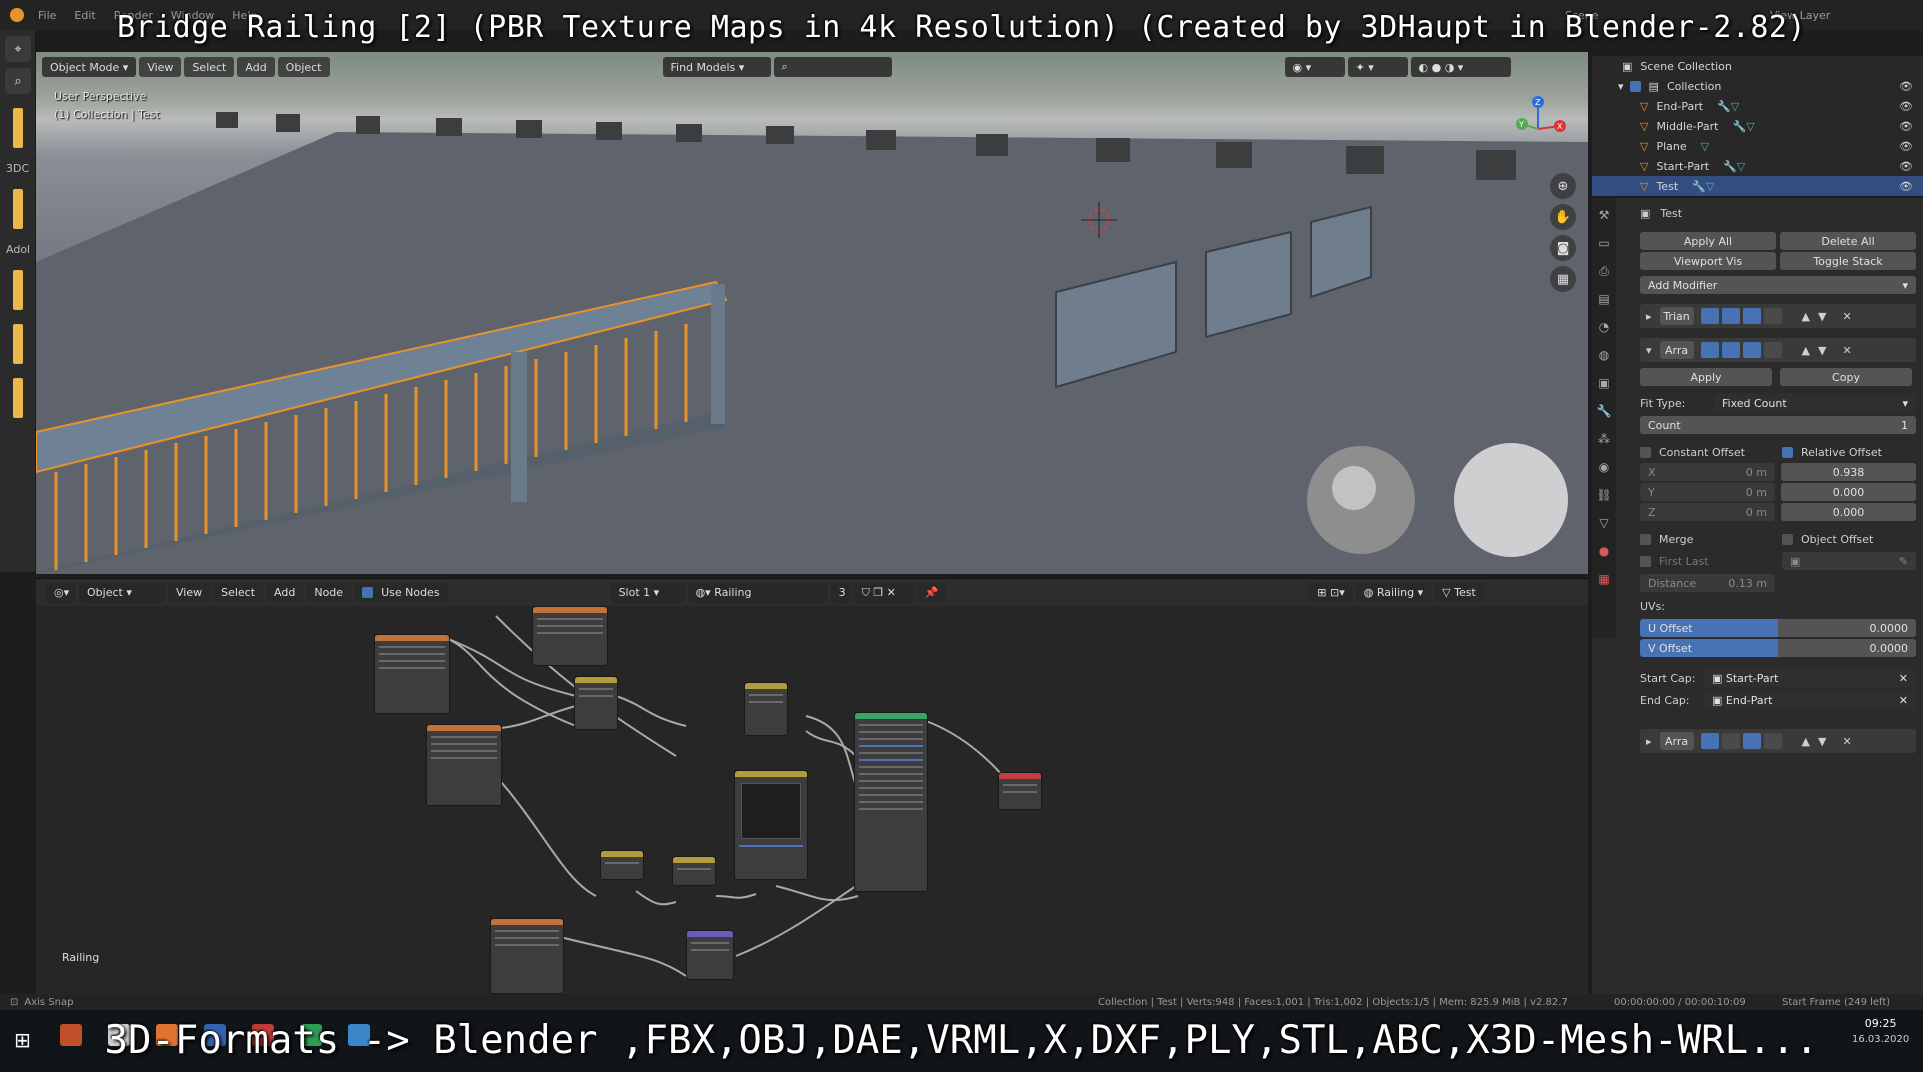 The image size is (1923, 1072). I want to click on node-object-dropdown: Object ▾, so click(122, 592).